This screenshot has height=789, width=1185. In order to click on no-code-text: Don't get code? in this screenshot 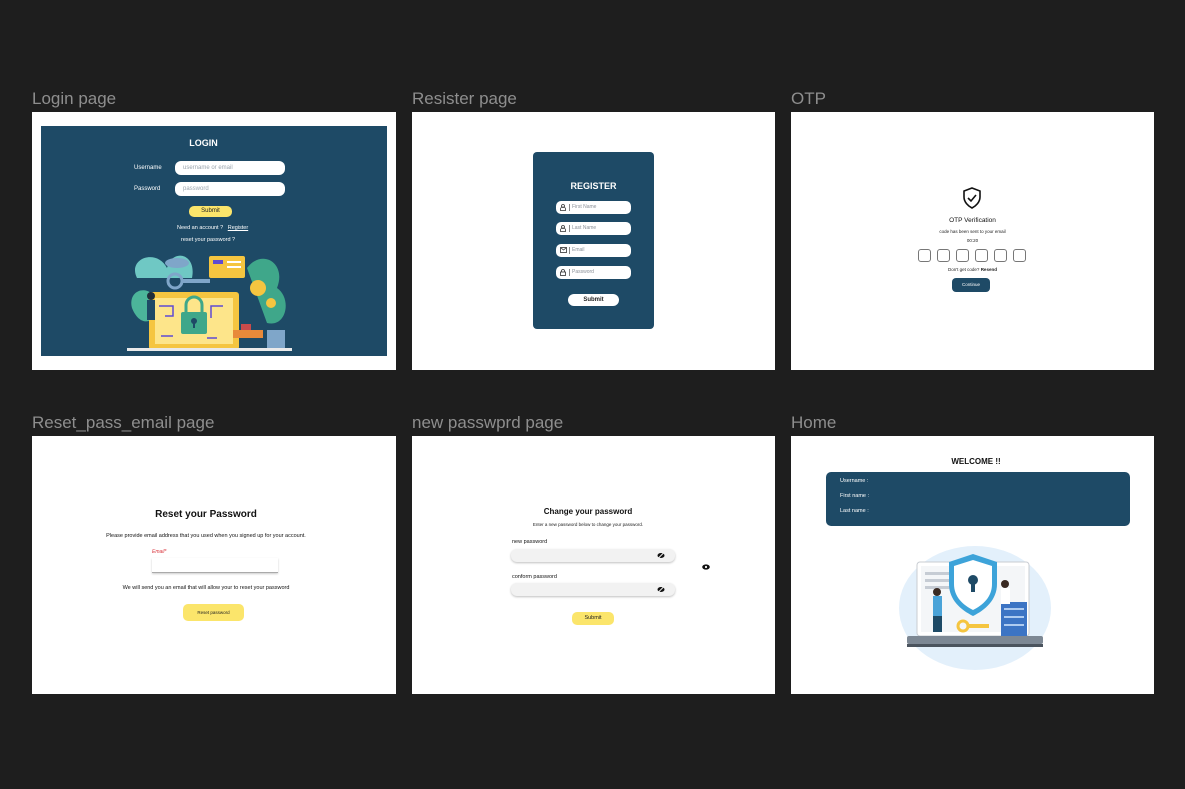, I will do `click(964, 269)`.